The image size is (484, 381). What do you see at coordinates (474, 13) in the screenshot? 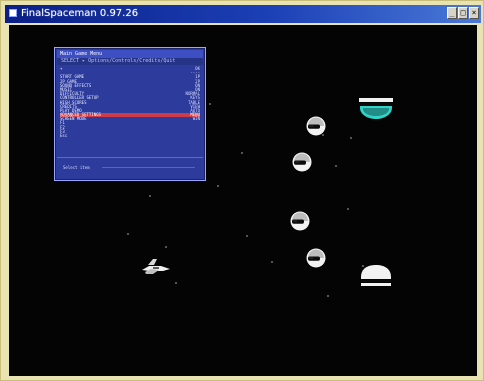
I see `close-button: ×` at bounding box center [474, 13].